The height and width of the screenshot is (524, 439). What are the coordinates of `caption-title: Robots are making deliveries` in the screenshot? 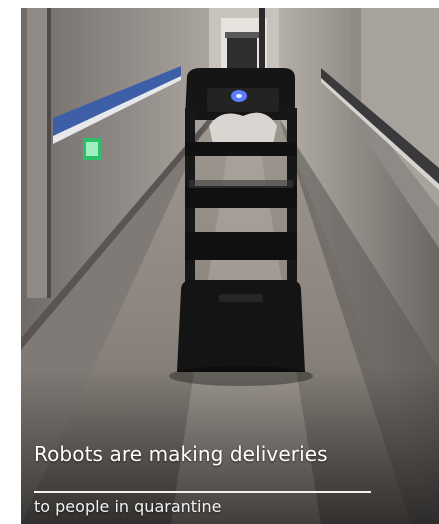 It's located at (181, 454).